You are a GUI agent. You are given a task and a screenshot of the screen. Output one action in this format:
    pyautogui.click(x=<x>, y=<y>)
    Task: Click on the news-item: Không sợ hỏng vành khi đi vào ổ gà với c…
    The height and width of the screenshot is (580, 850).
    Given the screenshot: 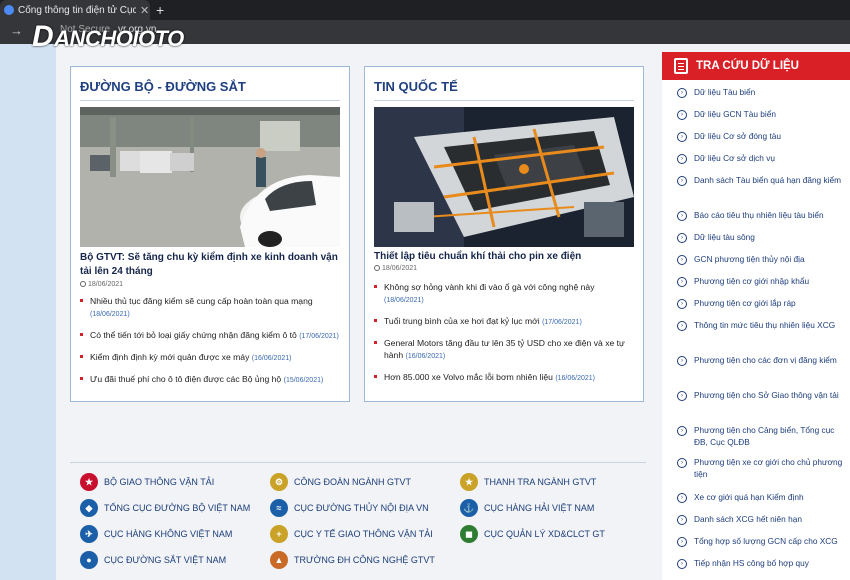 What is the action you would take?
    pyautogui.click(x=505, y=294)
    